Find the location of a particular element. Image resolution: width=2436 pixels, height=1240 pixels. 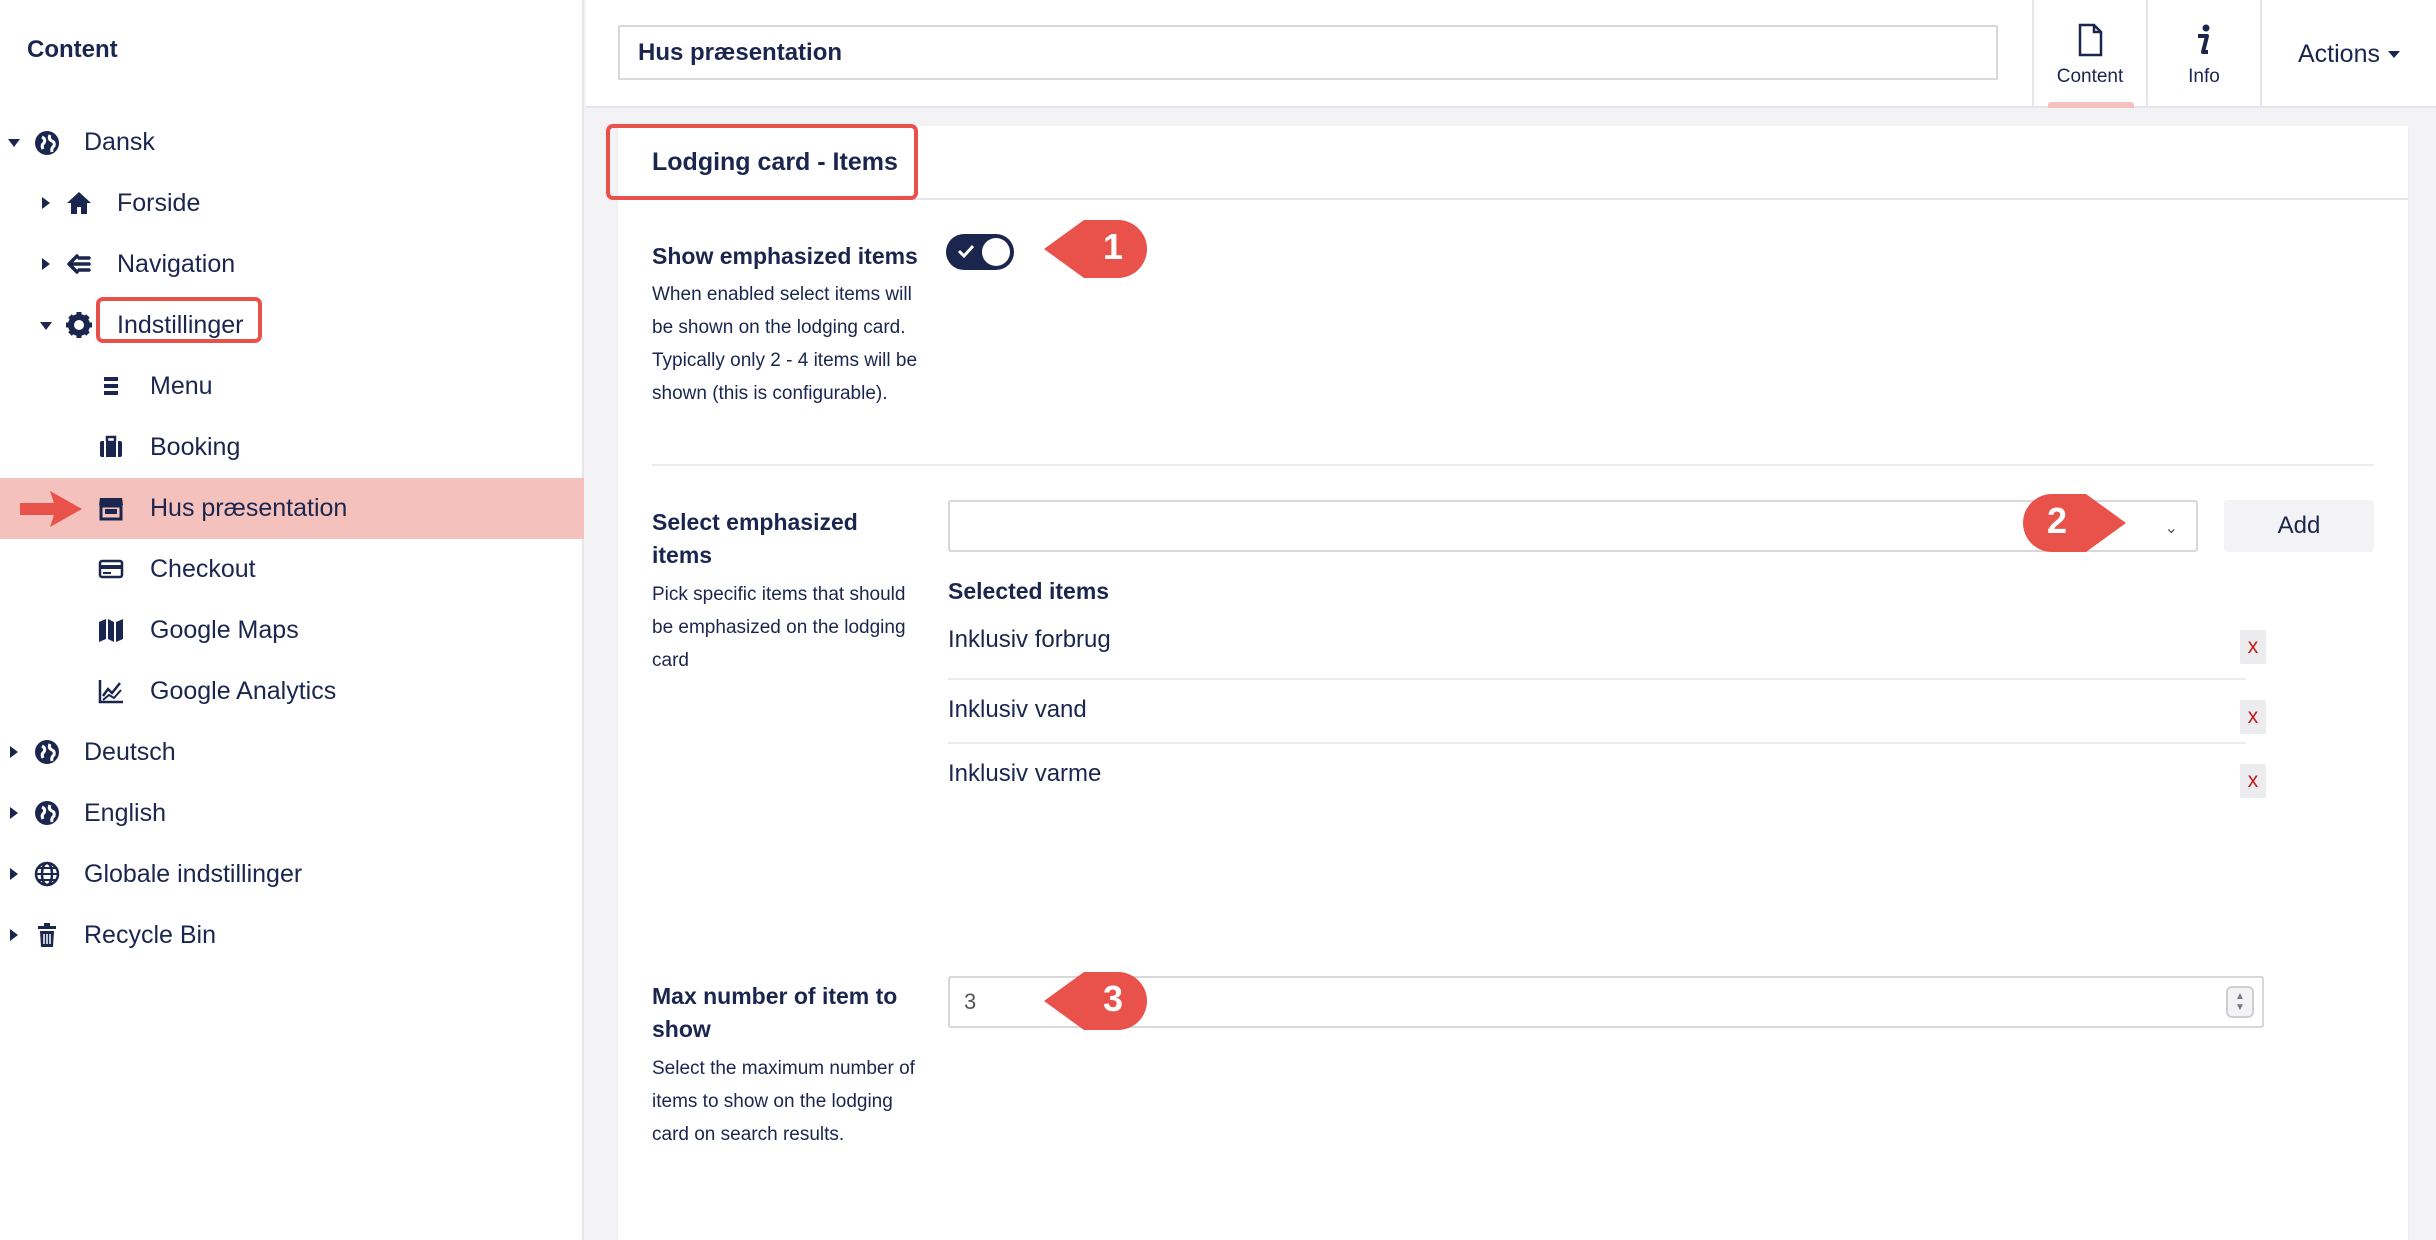

tree-item-label: Booking is located at coordinates (195, 447).